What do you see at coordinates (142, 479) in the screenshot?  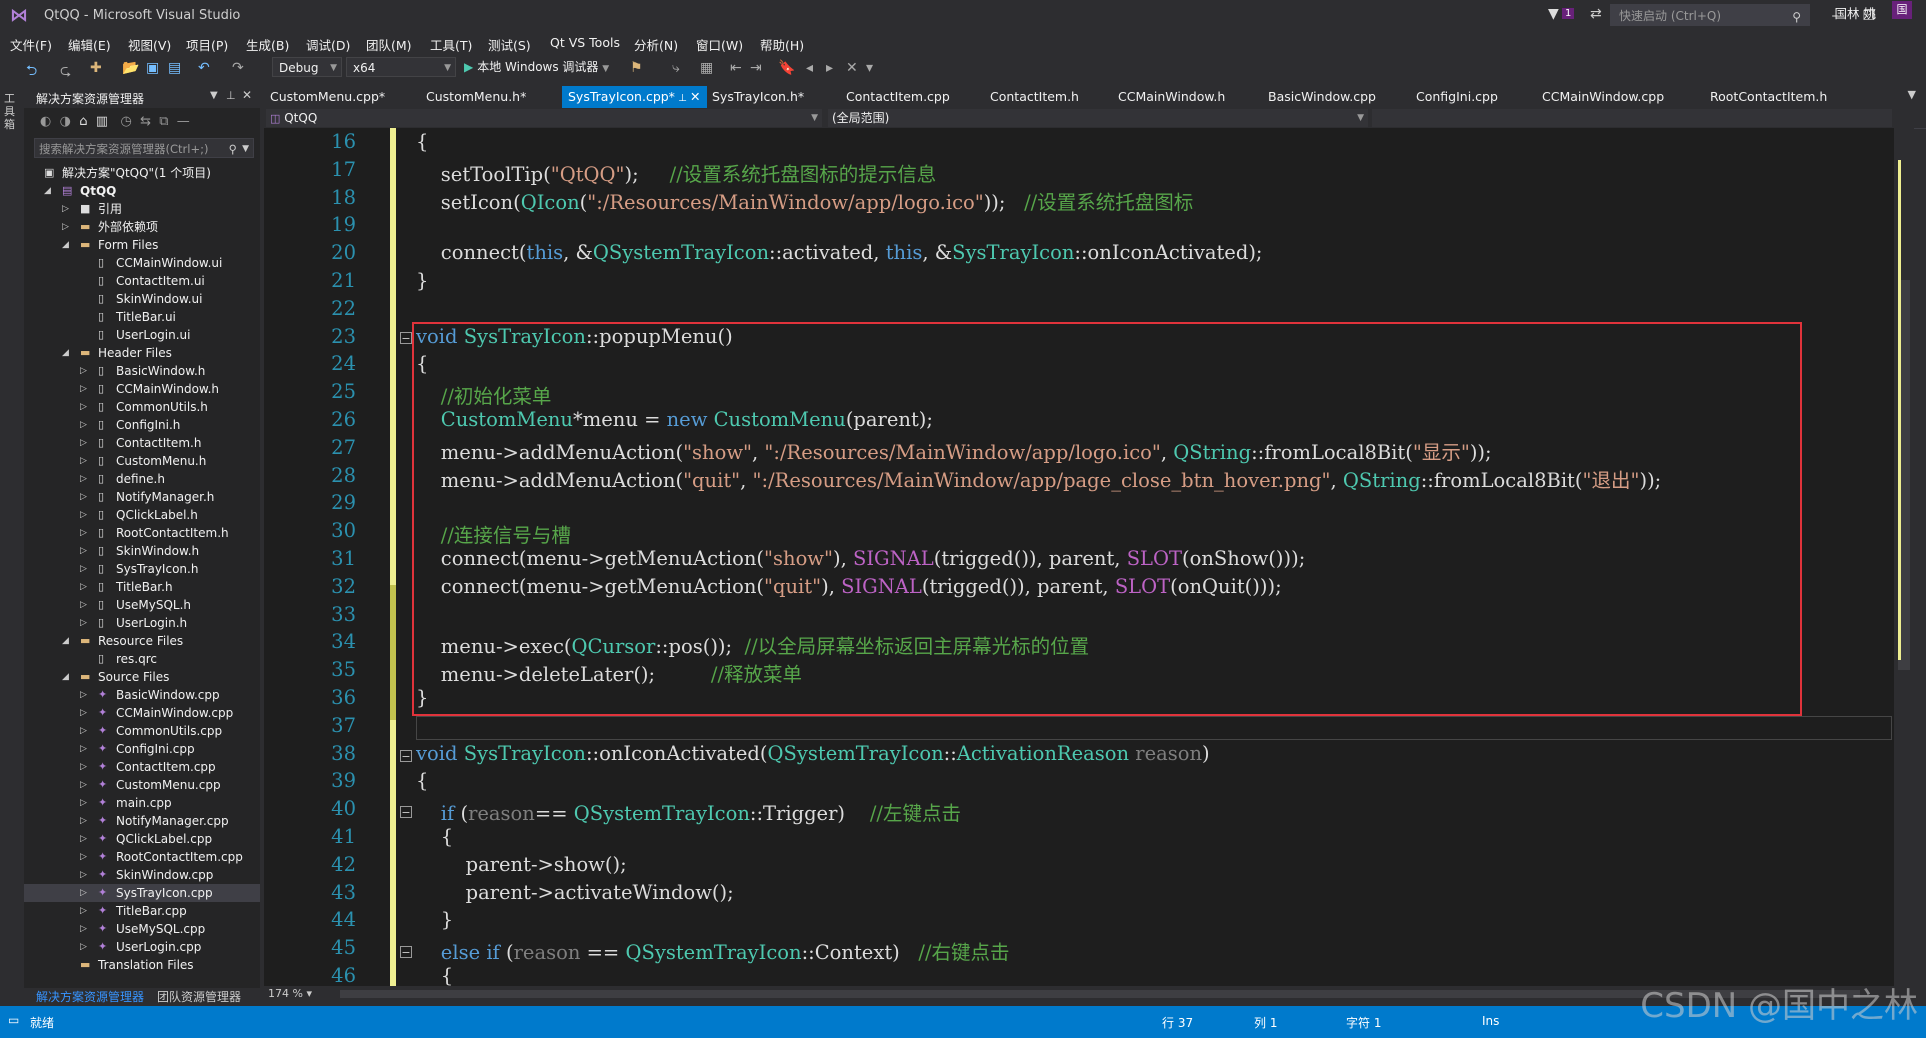 I see `tree-item: ▷ ▯ define.h` at bounding box center [142, 479].